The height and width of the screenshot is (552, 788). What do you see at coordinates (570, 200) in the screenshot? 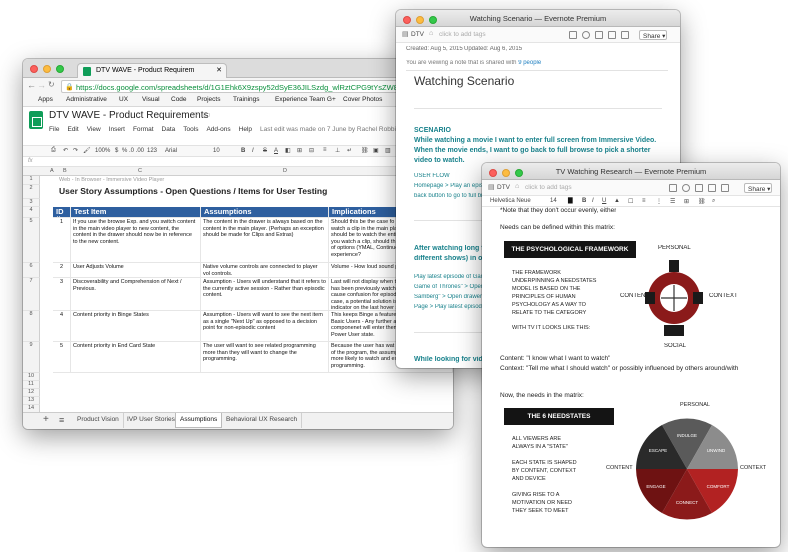
I see `text-color-icon: ▇` at bounding box center [570, 200].